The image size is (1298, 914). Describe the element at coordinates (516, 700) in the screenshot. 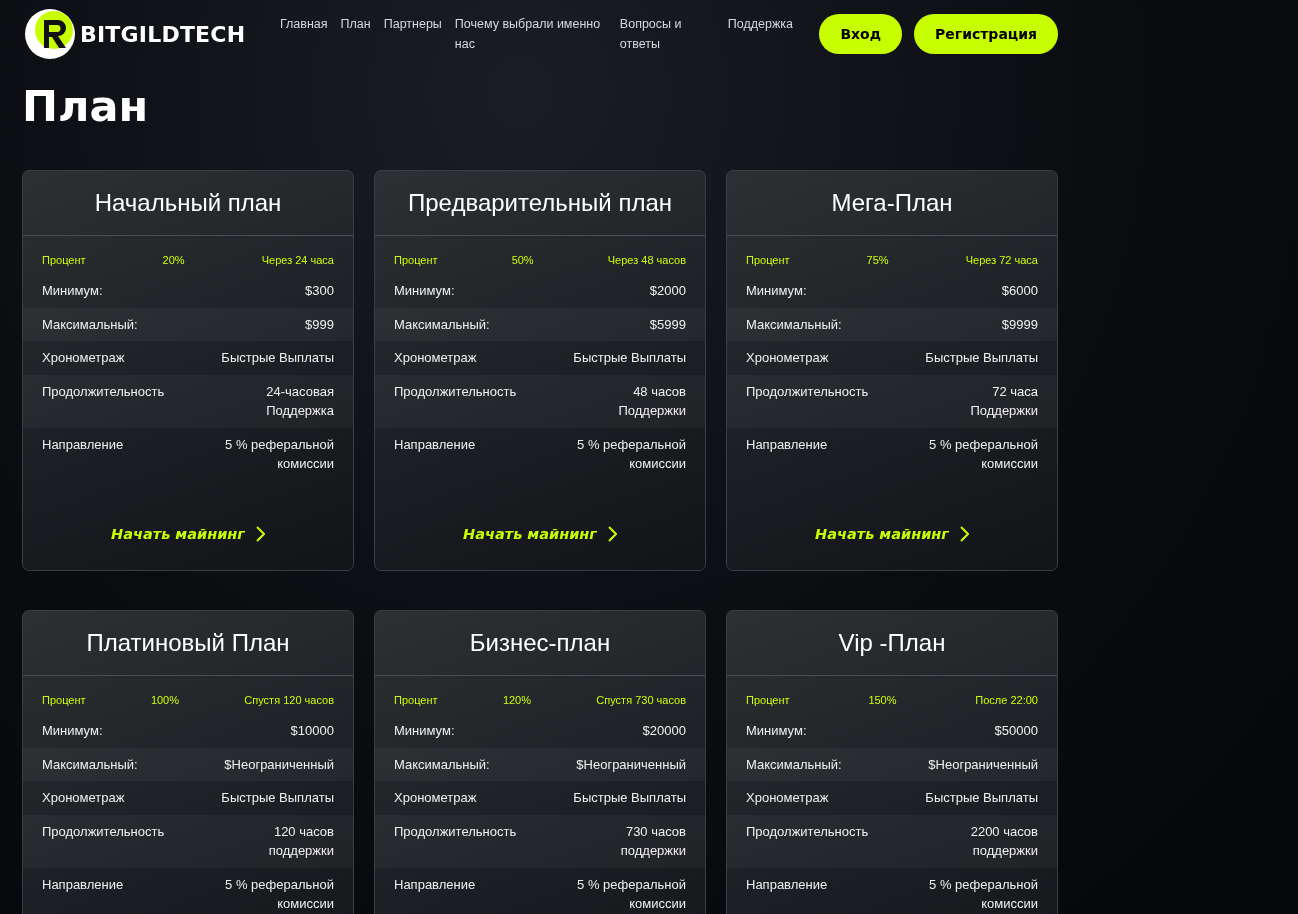

I see `percent-value: 120%` at that location.